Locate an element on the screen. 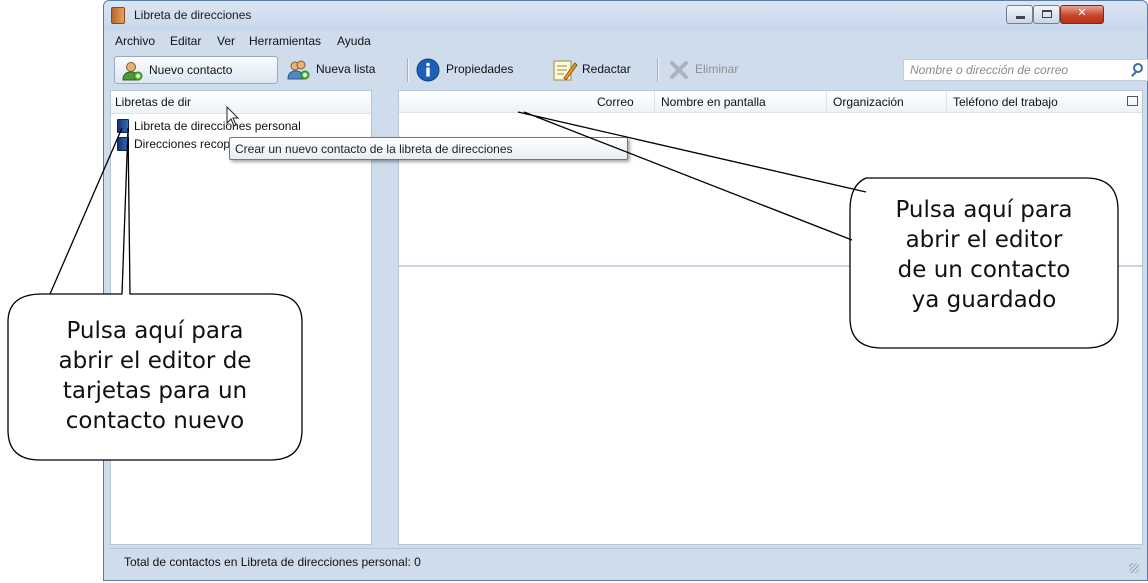 This screenshot has width=1148, height=583. callout-line: abrir el editor de is located at coordinates (155, 361).